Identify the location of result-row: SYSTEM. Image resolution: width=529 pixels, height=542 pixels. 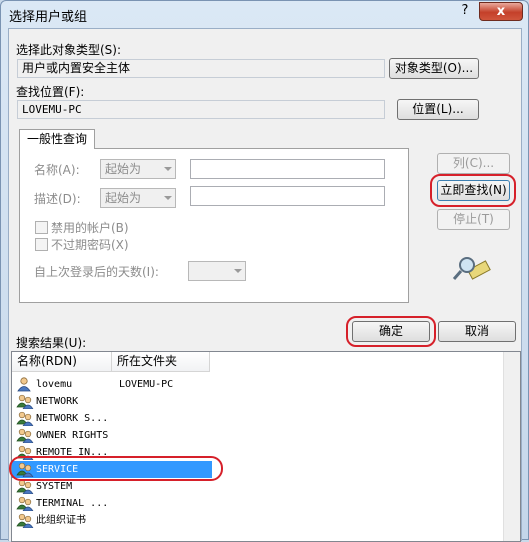
(112, 486).